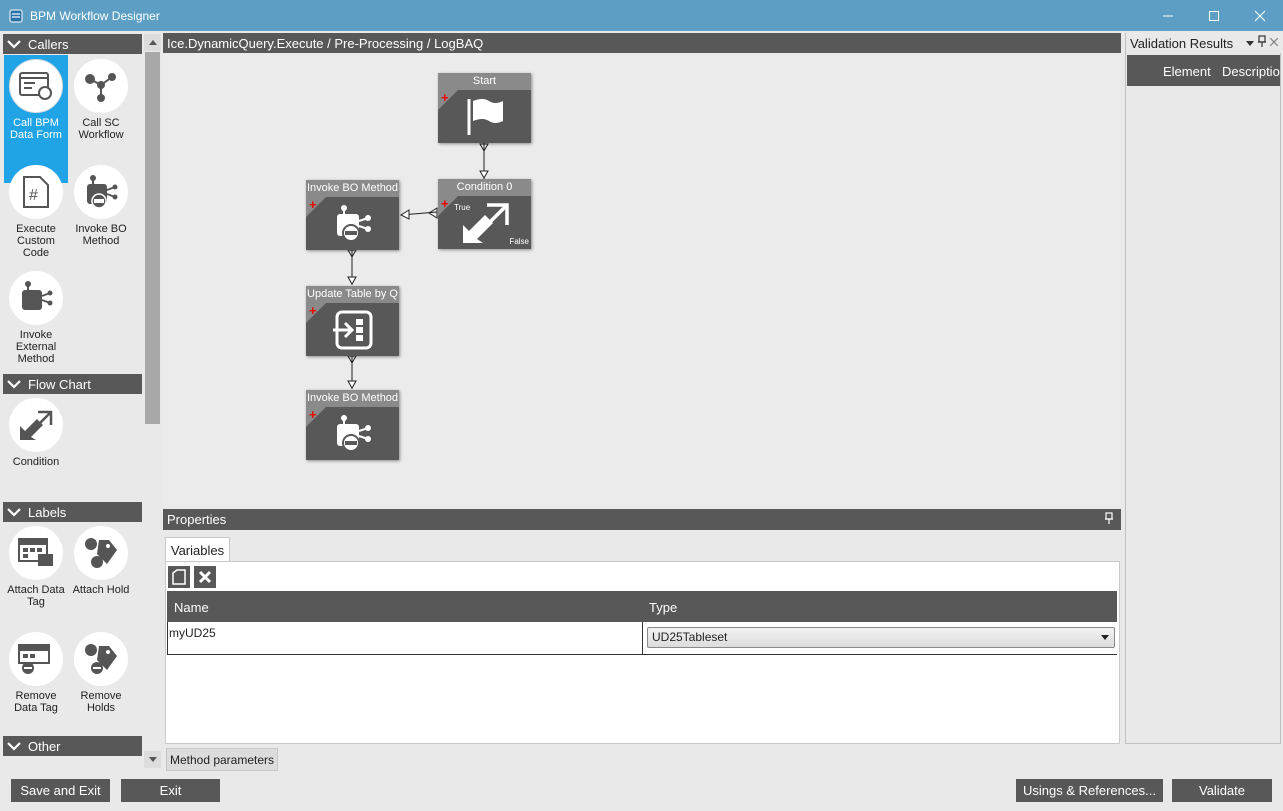 The image size is (1283, 811). Describe the element at coordinates (36, 86) in the screenshot. I see `form-icon` at that location.